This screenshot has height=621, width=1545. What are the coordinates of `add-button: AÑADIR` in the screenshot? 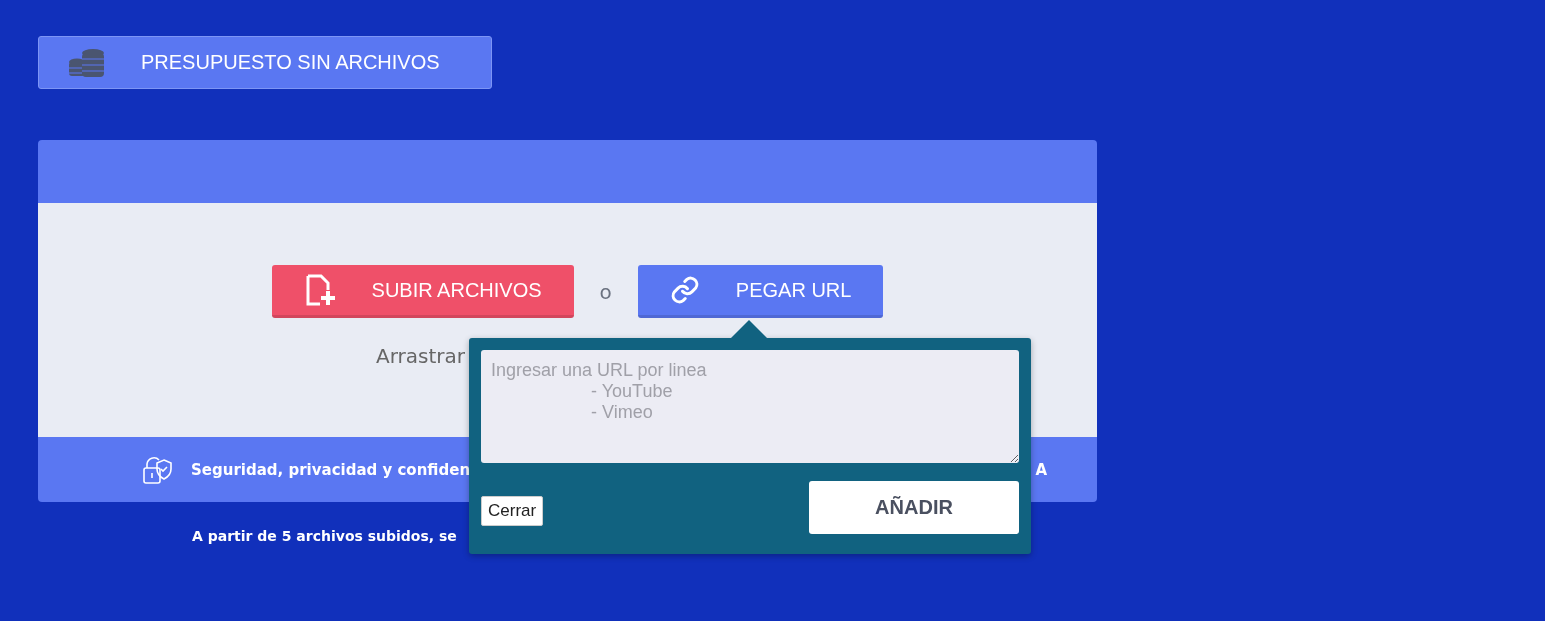 It's located at (914, 507).